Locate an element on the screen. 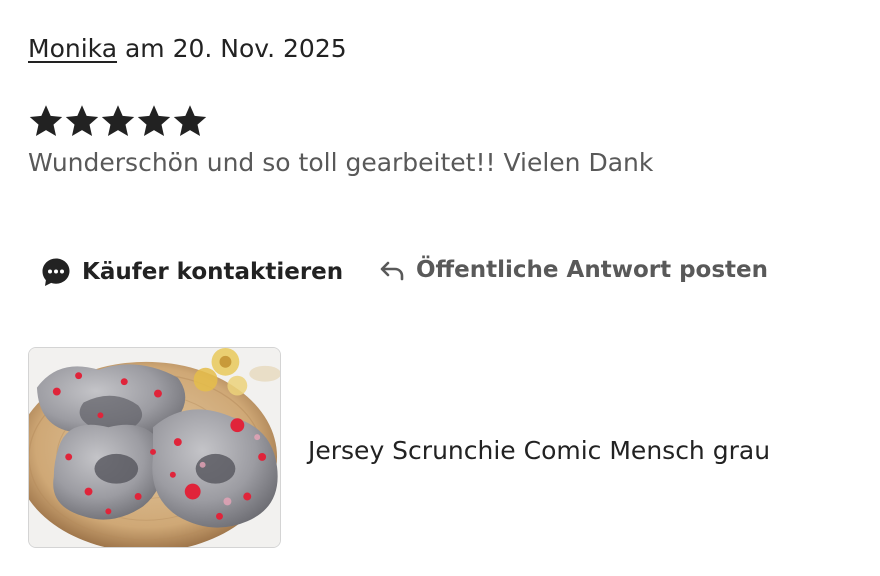 This screenshot has width=880, height=576. product-thumbnail is located at coordinates (154, 447).